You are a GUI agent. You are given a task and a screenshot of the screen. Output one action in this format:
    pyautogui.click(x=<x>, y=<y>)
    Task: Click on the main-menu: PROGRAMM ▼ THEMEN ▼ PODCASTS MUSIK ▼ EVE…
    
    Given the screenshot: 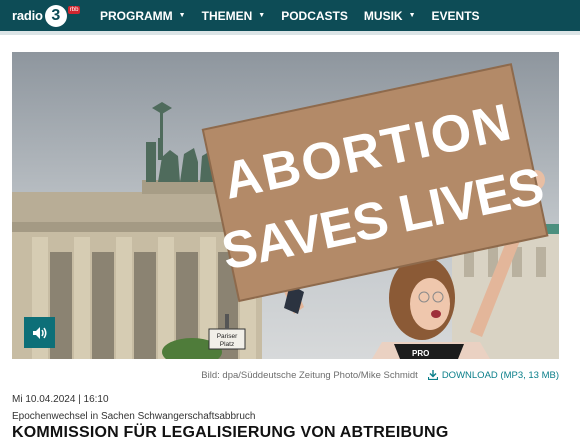 What is the action you would take?
    pyautogui.click(x=298, y=15)
    